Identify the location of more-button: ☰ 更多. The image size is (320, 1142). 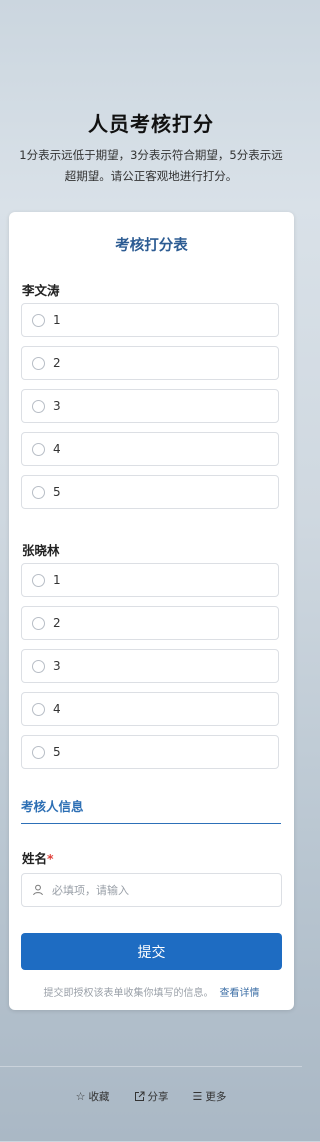
(210, 1096).